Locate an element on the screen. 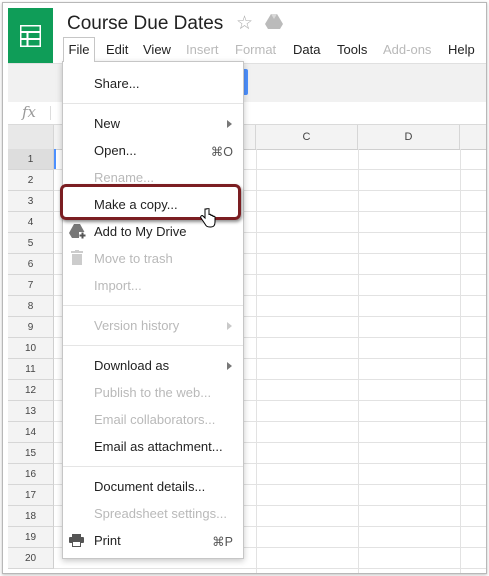  formula-divider is located at coordinates (50, 113).